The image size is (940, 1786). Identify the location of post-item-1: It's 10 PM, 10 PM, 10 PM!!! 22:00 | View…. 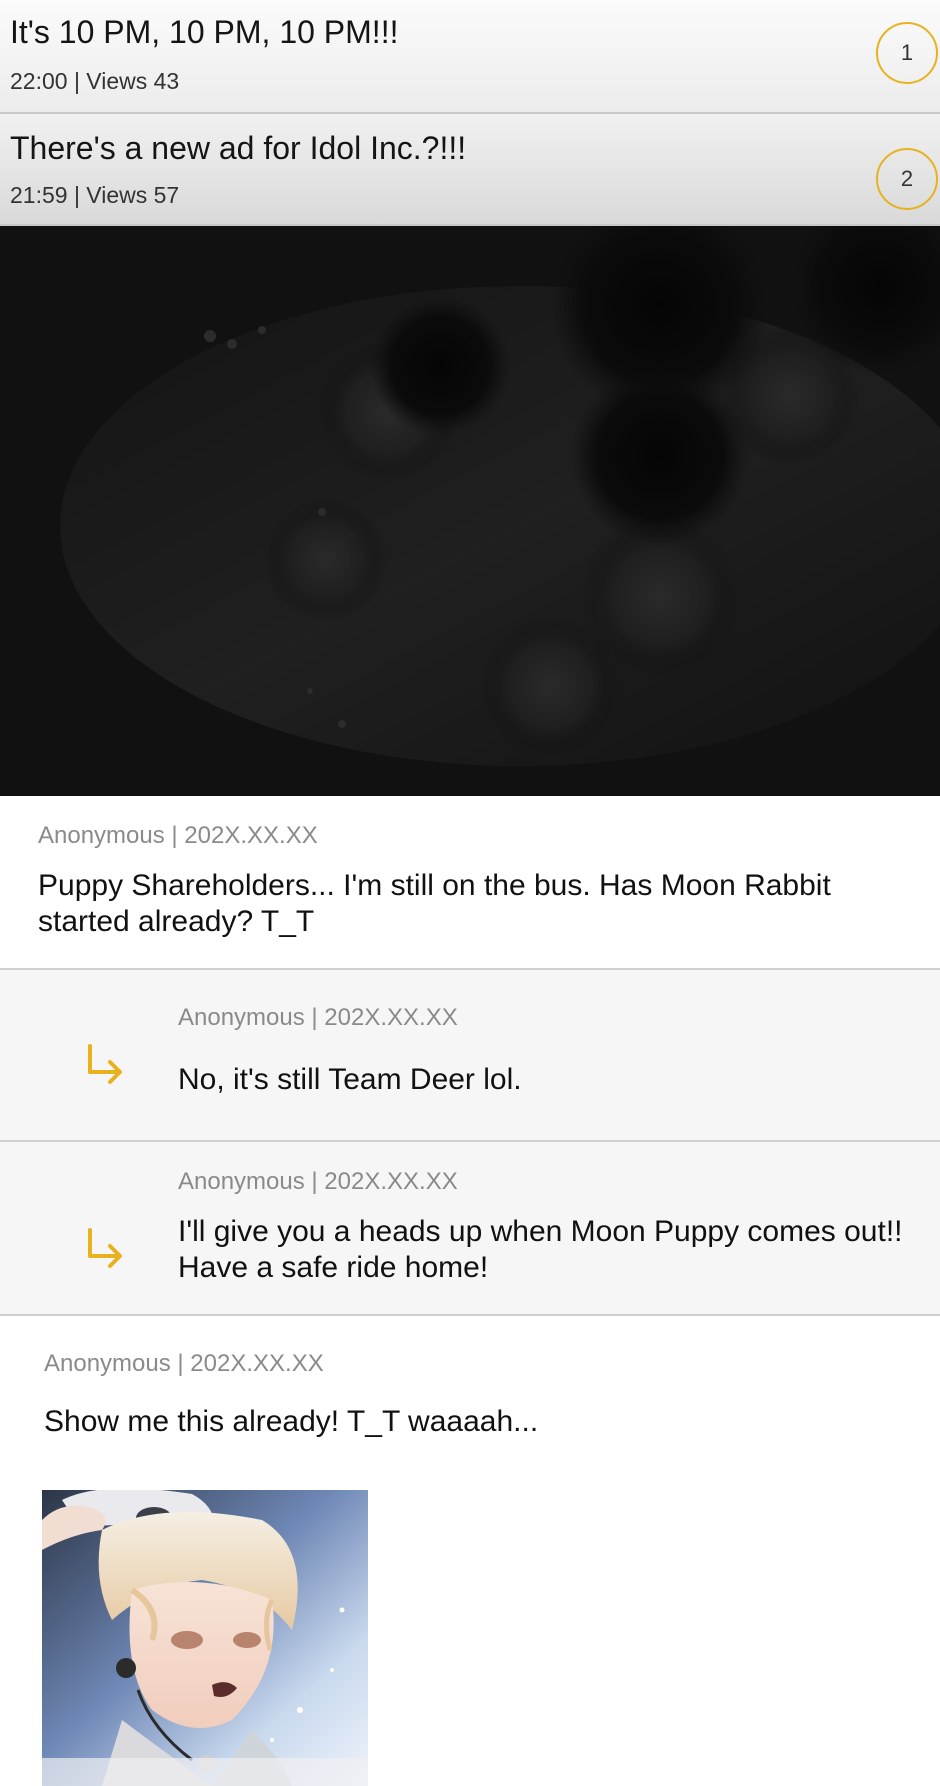
(470, 57).